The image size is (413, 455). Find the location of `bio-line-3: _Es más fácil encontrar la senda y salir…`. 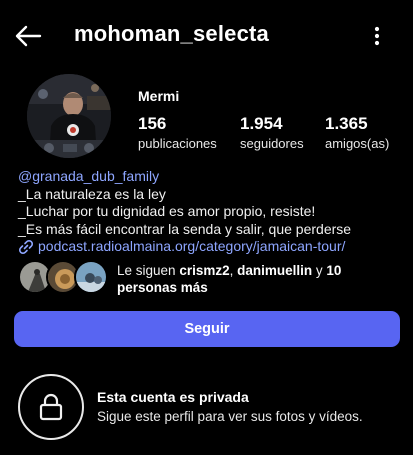

bio-line-3: _Es más fácil encontrar la senda y salir… is located at coordinates (185, 228).